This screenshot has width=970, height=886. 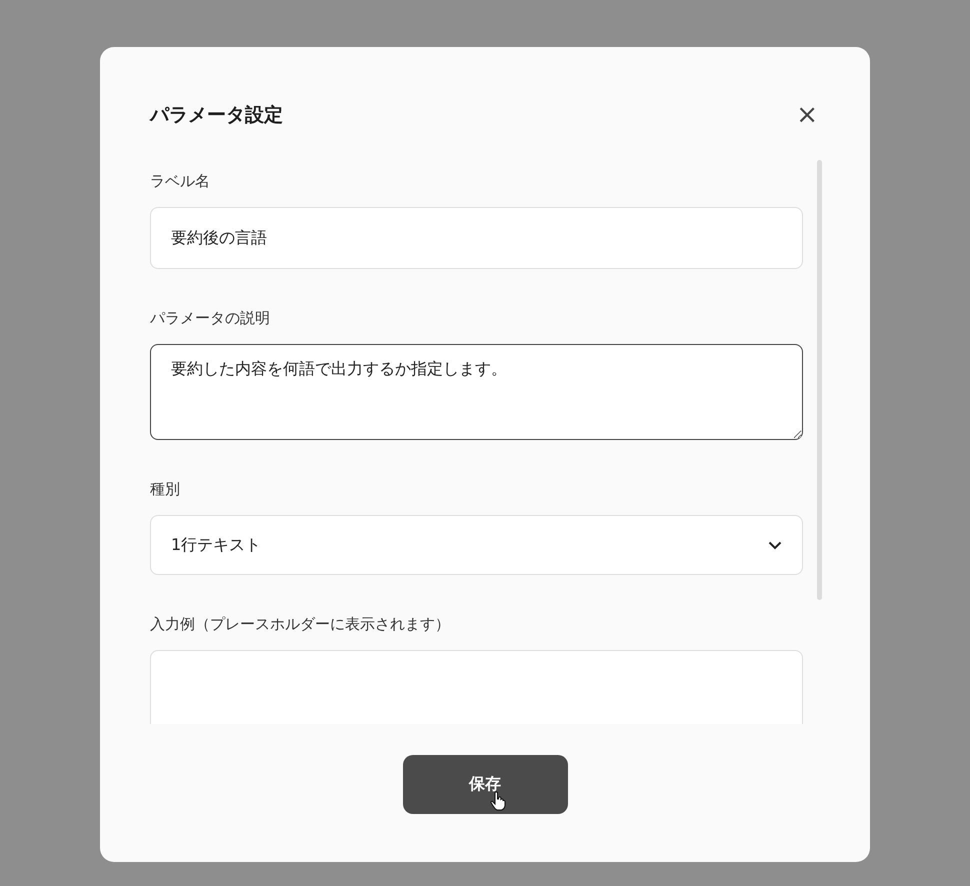 I want to click on scrollbar, so click(x=819, y=380).